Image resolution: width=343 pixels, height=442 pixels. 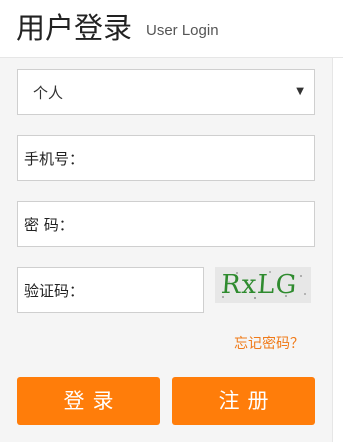 What do you see at coordinates (54, 291) in the screenshot?
I see `verification-code-label: 验证码：` at bounding box center [54, 291].